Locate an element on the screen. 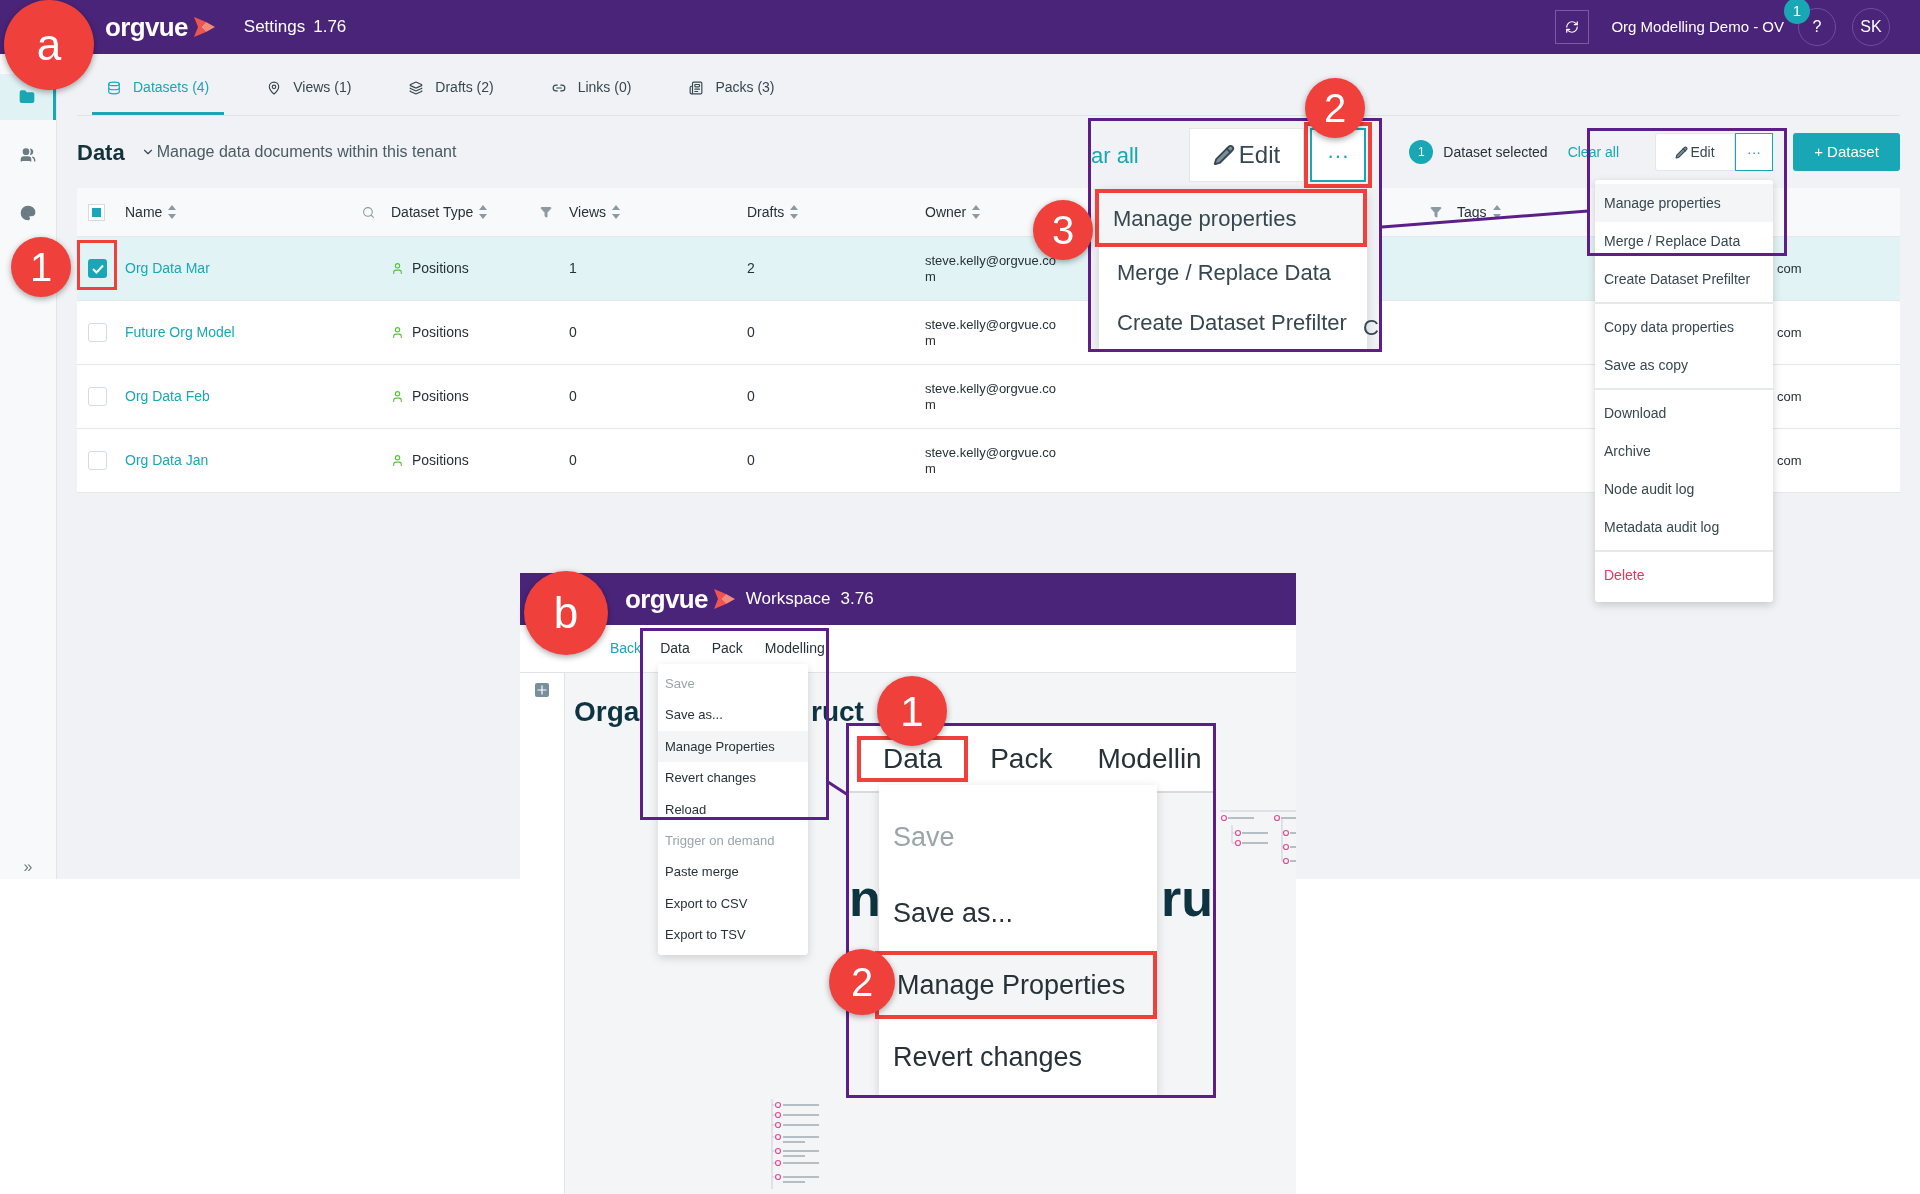 The image size is (1920, 1194). layers-icon is located at coordinates (416, 87).